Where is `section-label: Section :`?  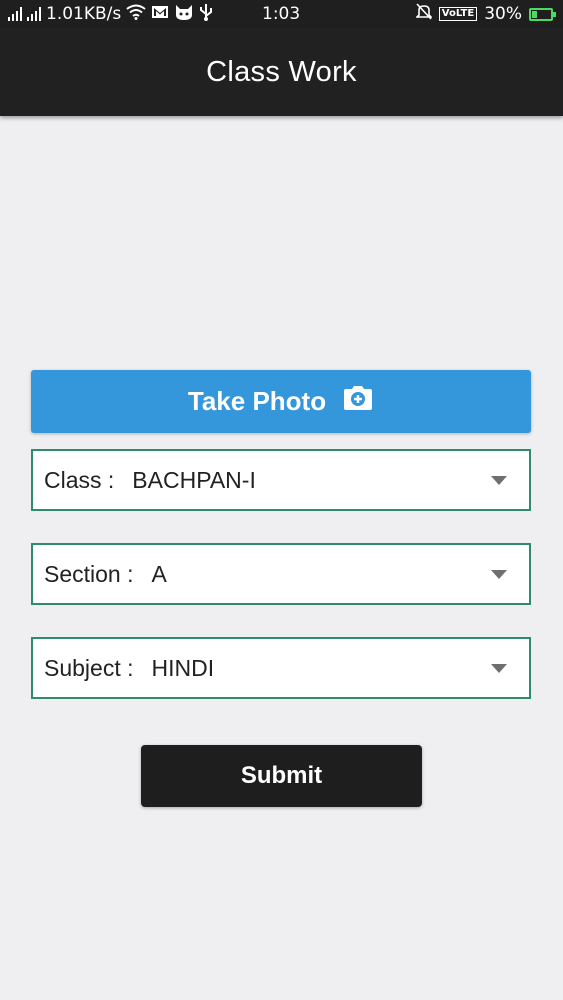 section-label: Section : is located at coordinates (89, 573).